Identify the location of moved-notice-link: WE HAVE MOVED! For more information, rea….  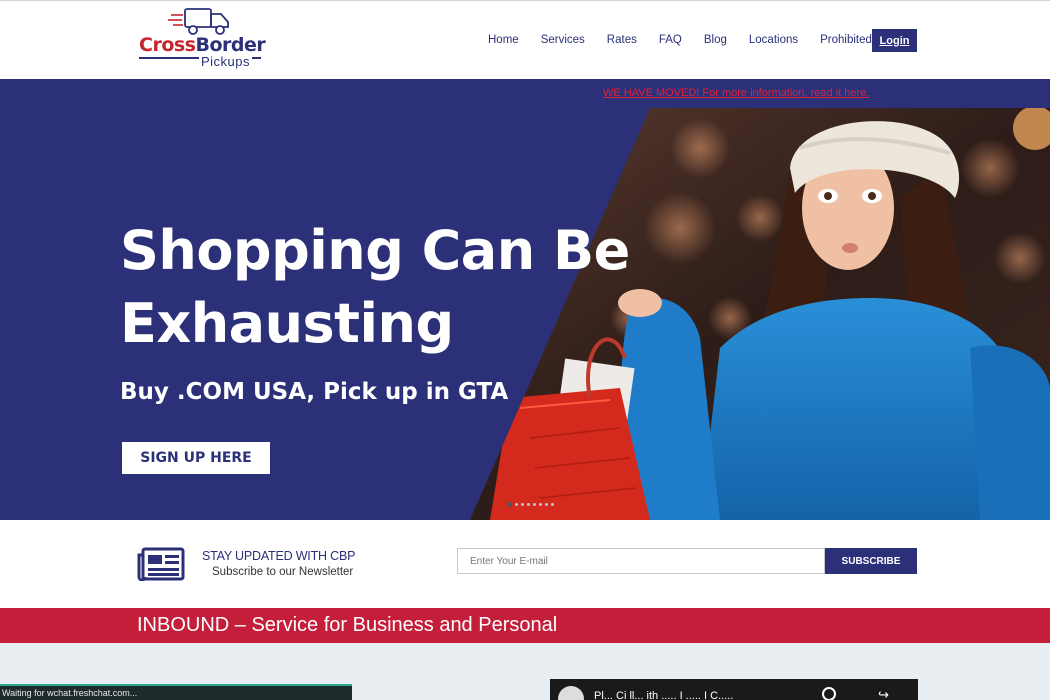
(736, 93).